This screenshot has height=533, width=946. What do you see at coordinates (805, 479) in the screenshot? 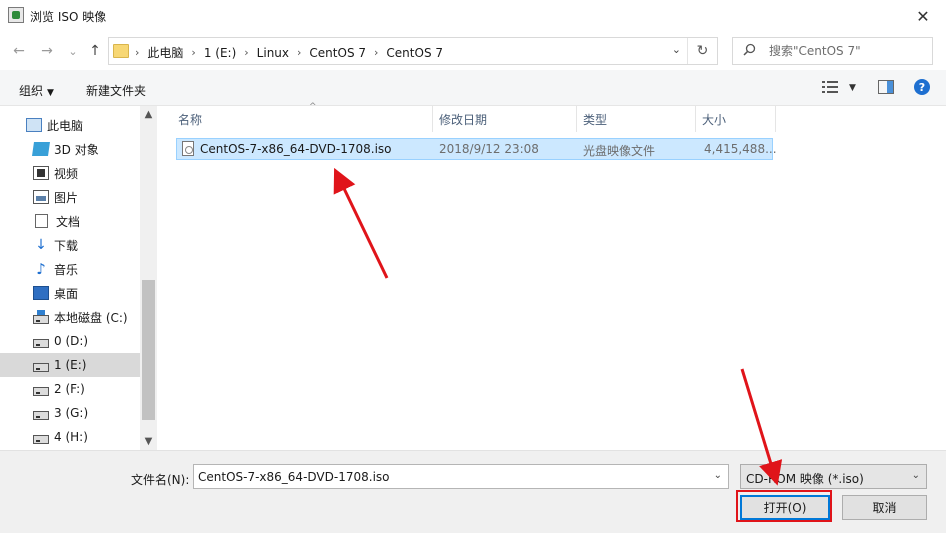
I see `file-type-value: CD-ROM 映像 (*.iso)` at bounding box center [805, 479].